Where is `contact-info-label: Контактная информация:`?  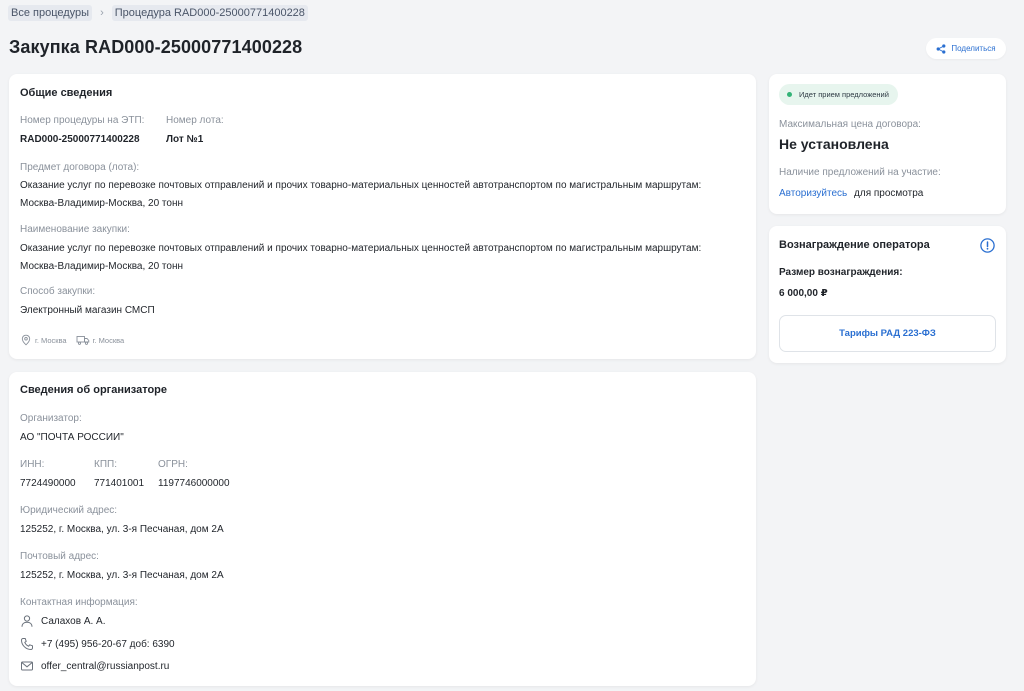
contact-info-label: Контактная информация: is located at coordinates (79, 602).